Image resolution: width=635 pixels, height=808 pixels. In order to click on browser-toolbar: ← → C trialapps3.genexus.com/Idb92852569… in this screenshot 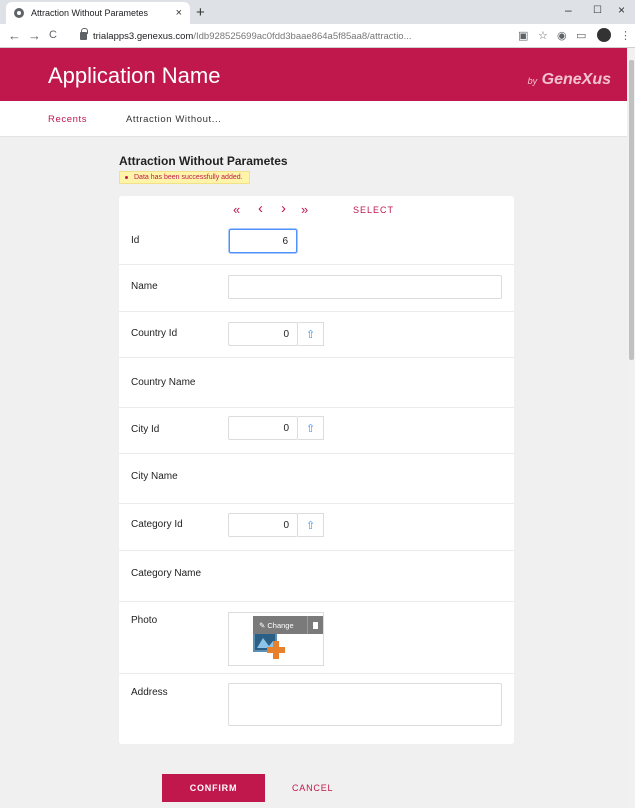, I will do `click(317, 36)`.